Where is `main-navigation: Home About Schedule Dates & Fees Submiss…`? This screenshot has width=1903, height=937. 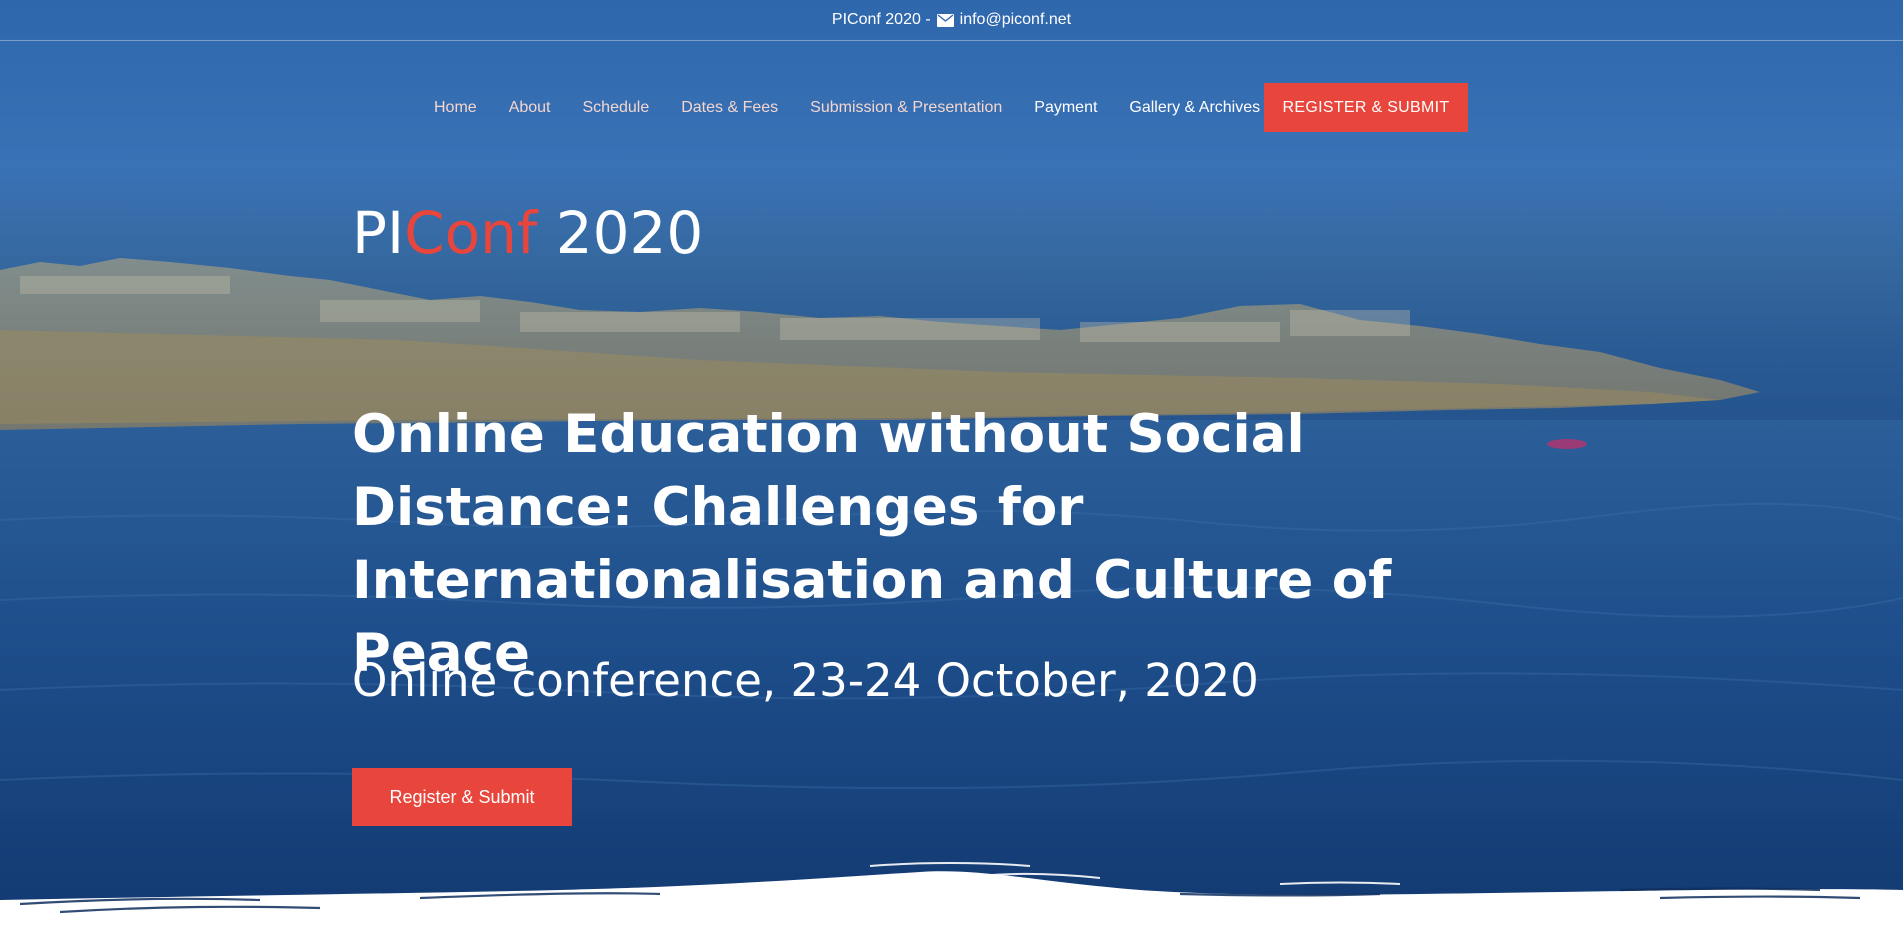 main-navigation: Home About Schedule Dates & Fees Submiss… is located at coordinates (951, 108).